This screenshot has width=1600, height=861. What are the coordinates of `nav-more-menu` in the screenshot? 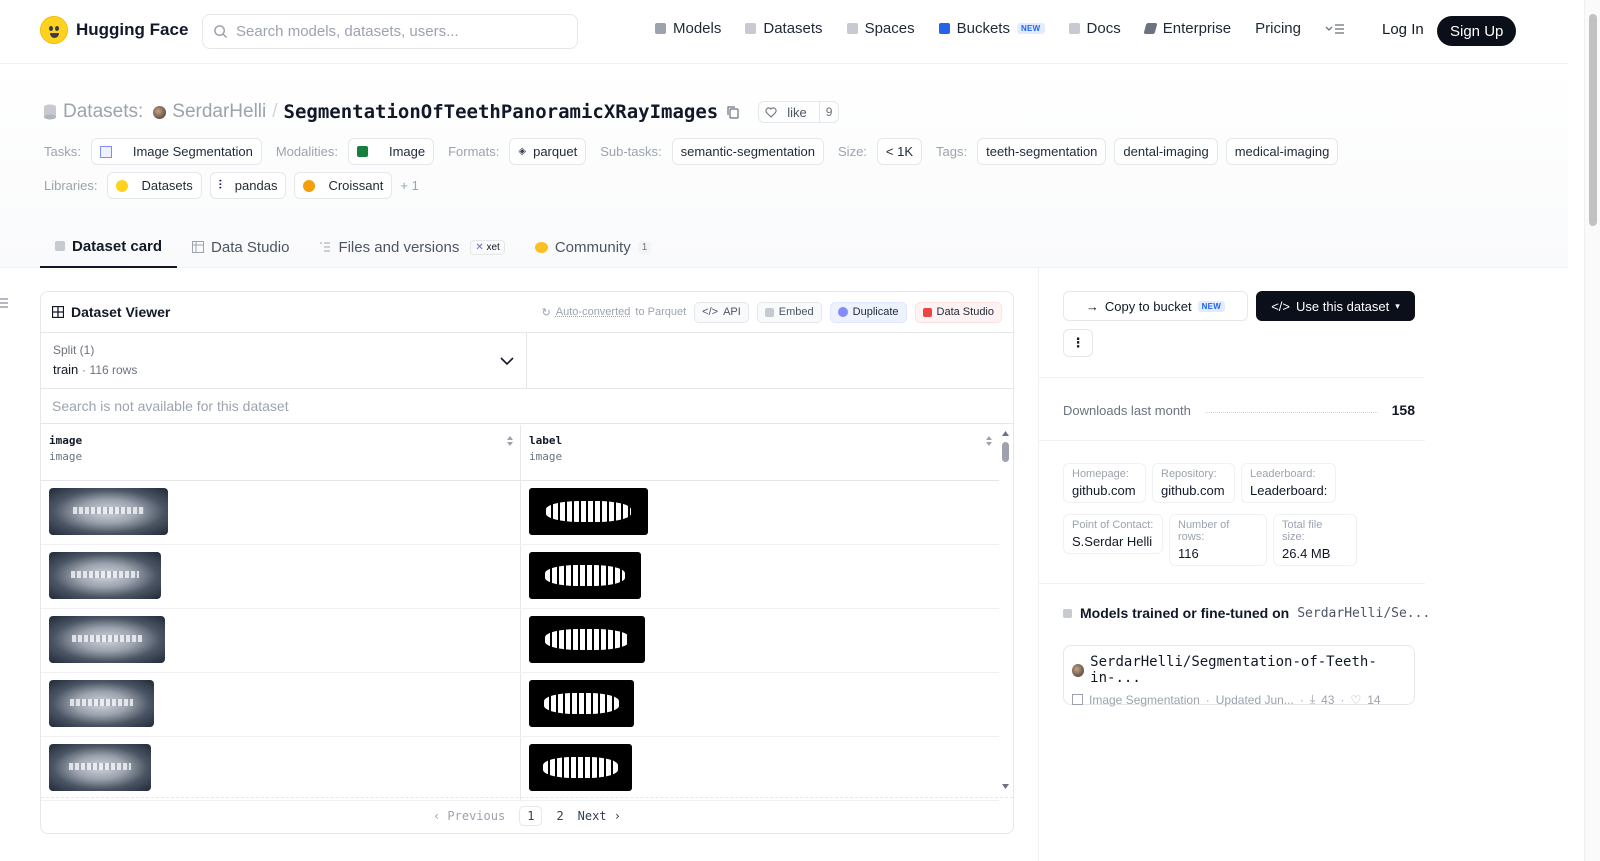 It's located at (1335, 29).